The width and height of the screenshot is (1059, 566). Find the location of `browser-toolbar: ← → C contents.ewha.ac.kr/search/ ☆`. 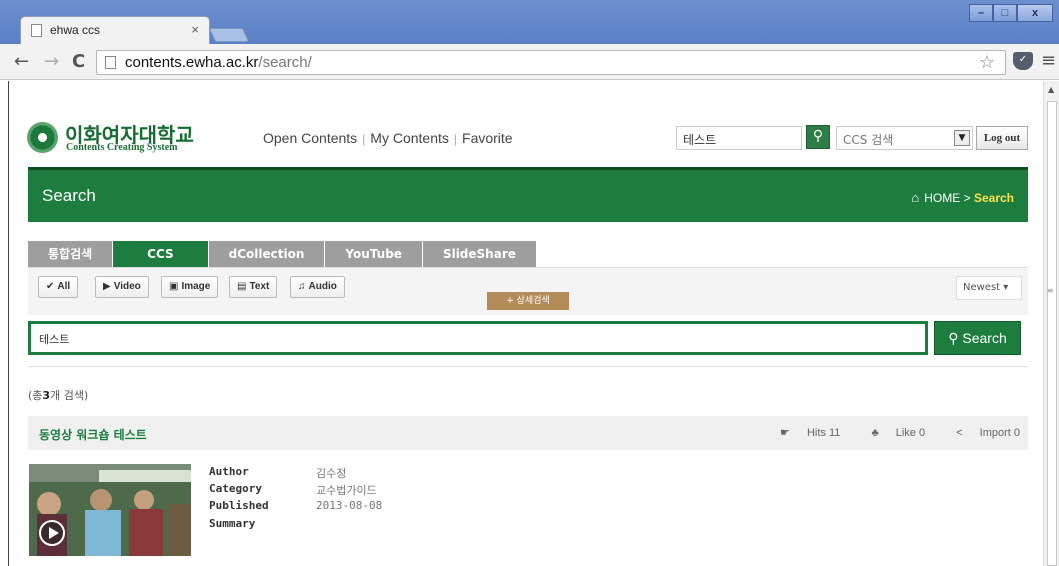

browser-toolbar: ← → C contents.ewha.ac.kr/search/ ☆ is located at coordinates (529, 62).